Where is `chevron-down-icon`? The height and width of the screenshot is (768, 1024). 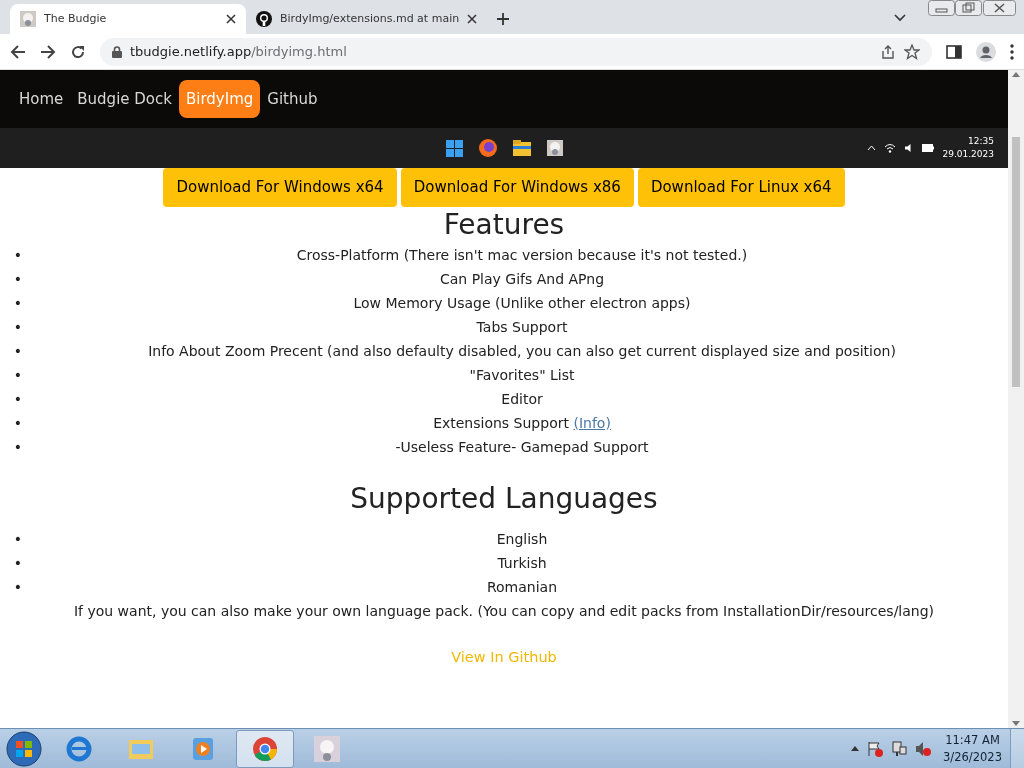
chevron-down-icon is located at coordinates (900, 18).